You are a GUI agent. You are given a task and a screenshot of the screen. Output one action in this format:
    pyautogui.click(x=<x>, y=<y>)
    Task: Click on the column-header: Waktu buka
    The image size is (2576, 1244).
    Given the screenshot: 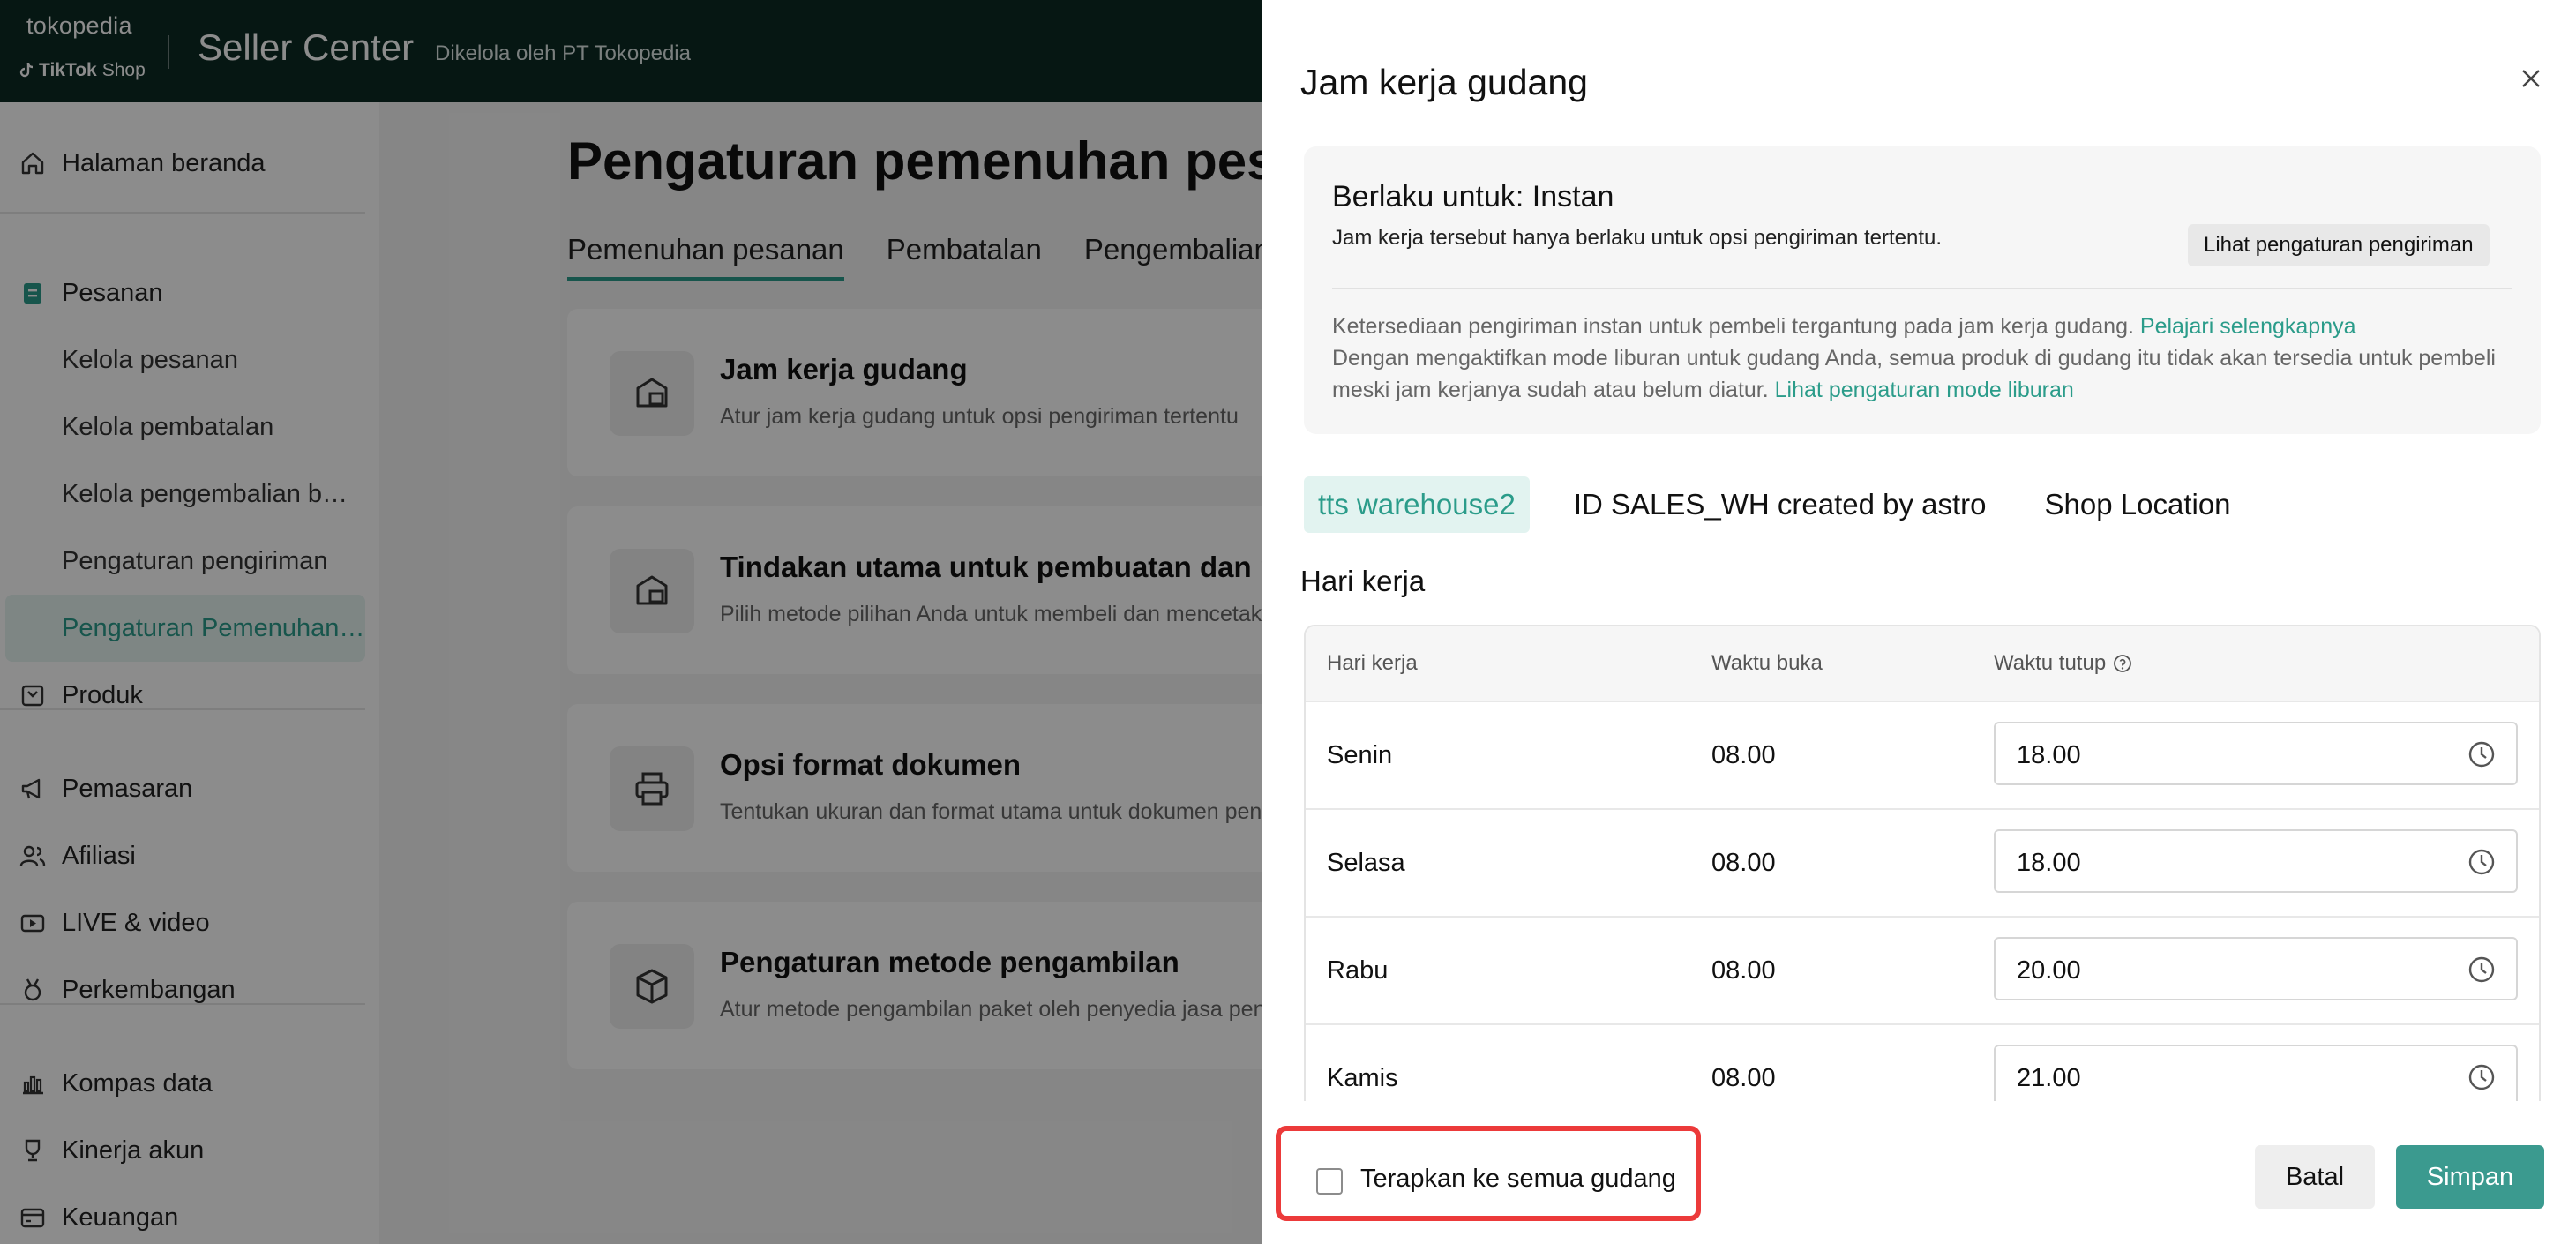 What is the action you would take?
    pyautogui.click(x=1767, y=663)
    